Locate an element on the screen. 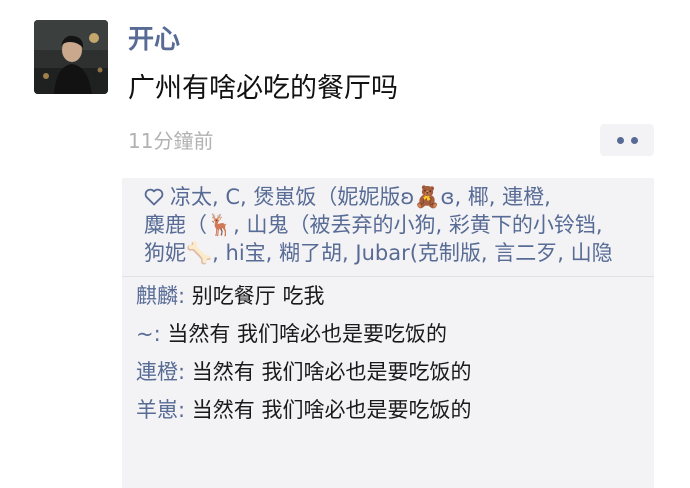 The height and width of the screenshot is (488, 690). comment-item: ~: 当然有 我们啥必也是要吃饭的 is located at coordinates (389, 334).